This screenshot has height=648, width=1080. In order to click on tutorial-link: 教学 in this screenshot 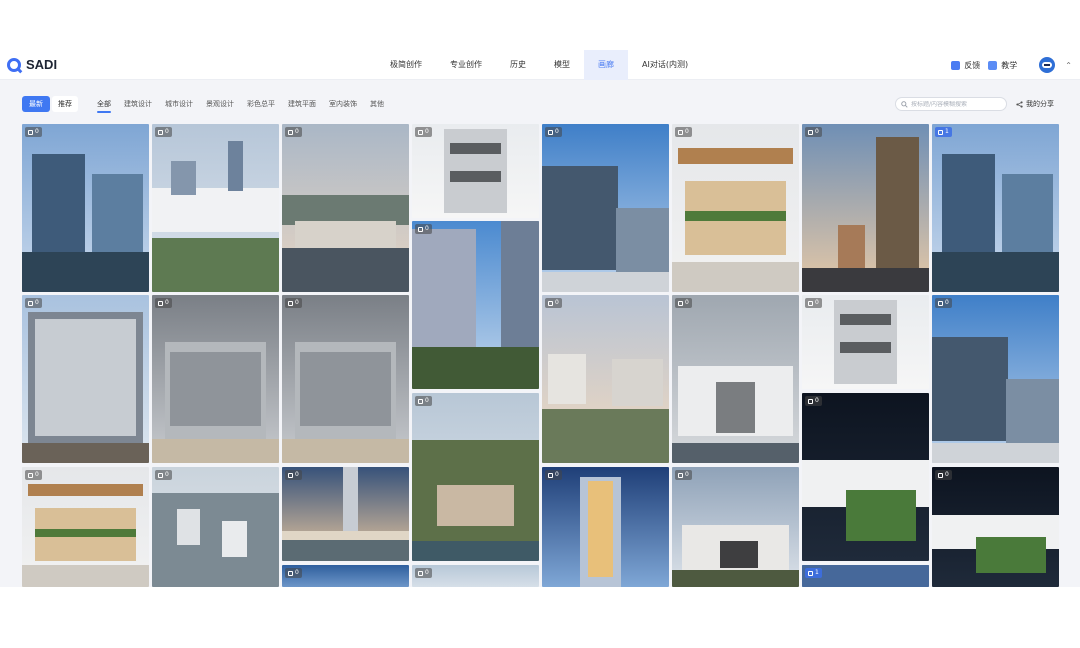, I will do `click(1002, 65)`.